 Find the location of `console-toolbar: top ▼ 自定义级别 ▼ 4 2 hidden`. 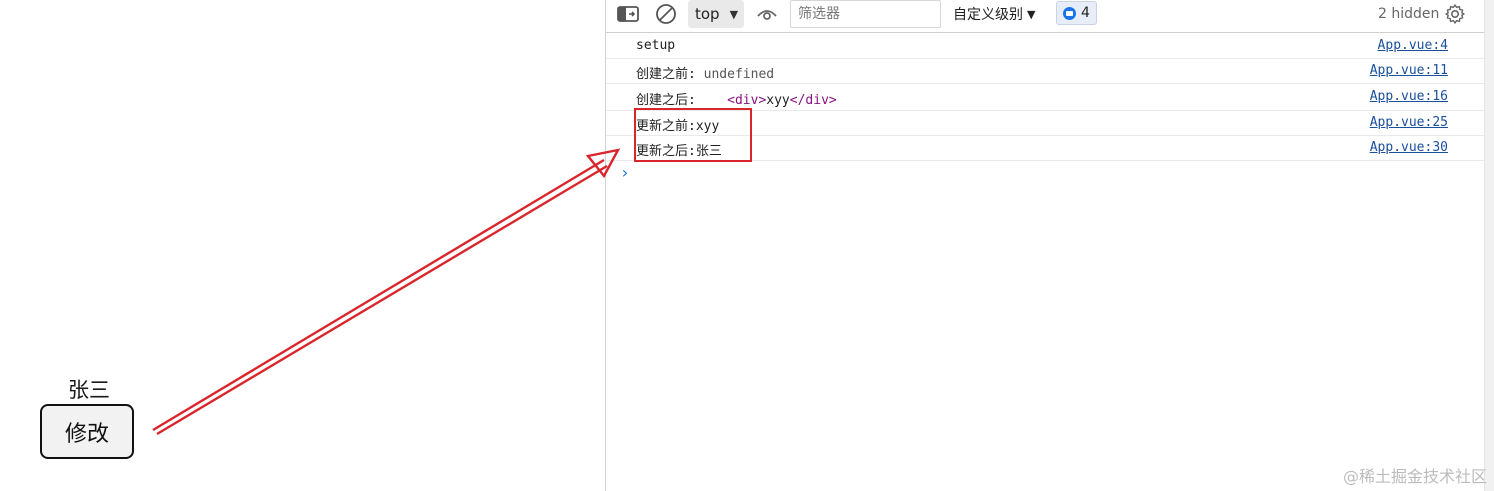

console-toolbar: top ▼ 自定义级别 ▼ 4 2 hidden is located at coordinates (1045, 16).